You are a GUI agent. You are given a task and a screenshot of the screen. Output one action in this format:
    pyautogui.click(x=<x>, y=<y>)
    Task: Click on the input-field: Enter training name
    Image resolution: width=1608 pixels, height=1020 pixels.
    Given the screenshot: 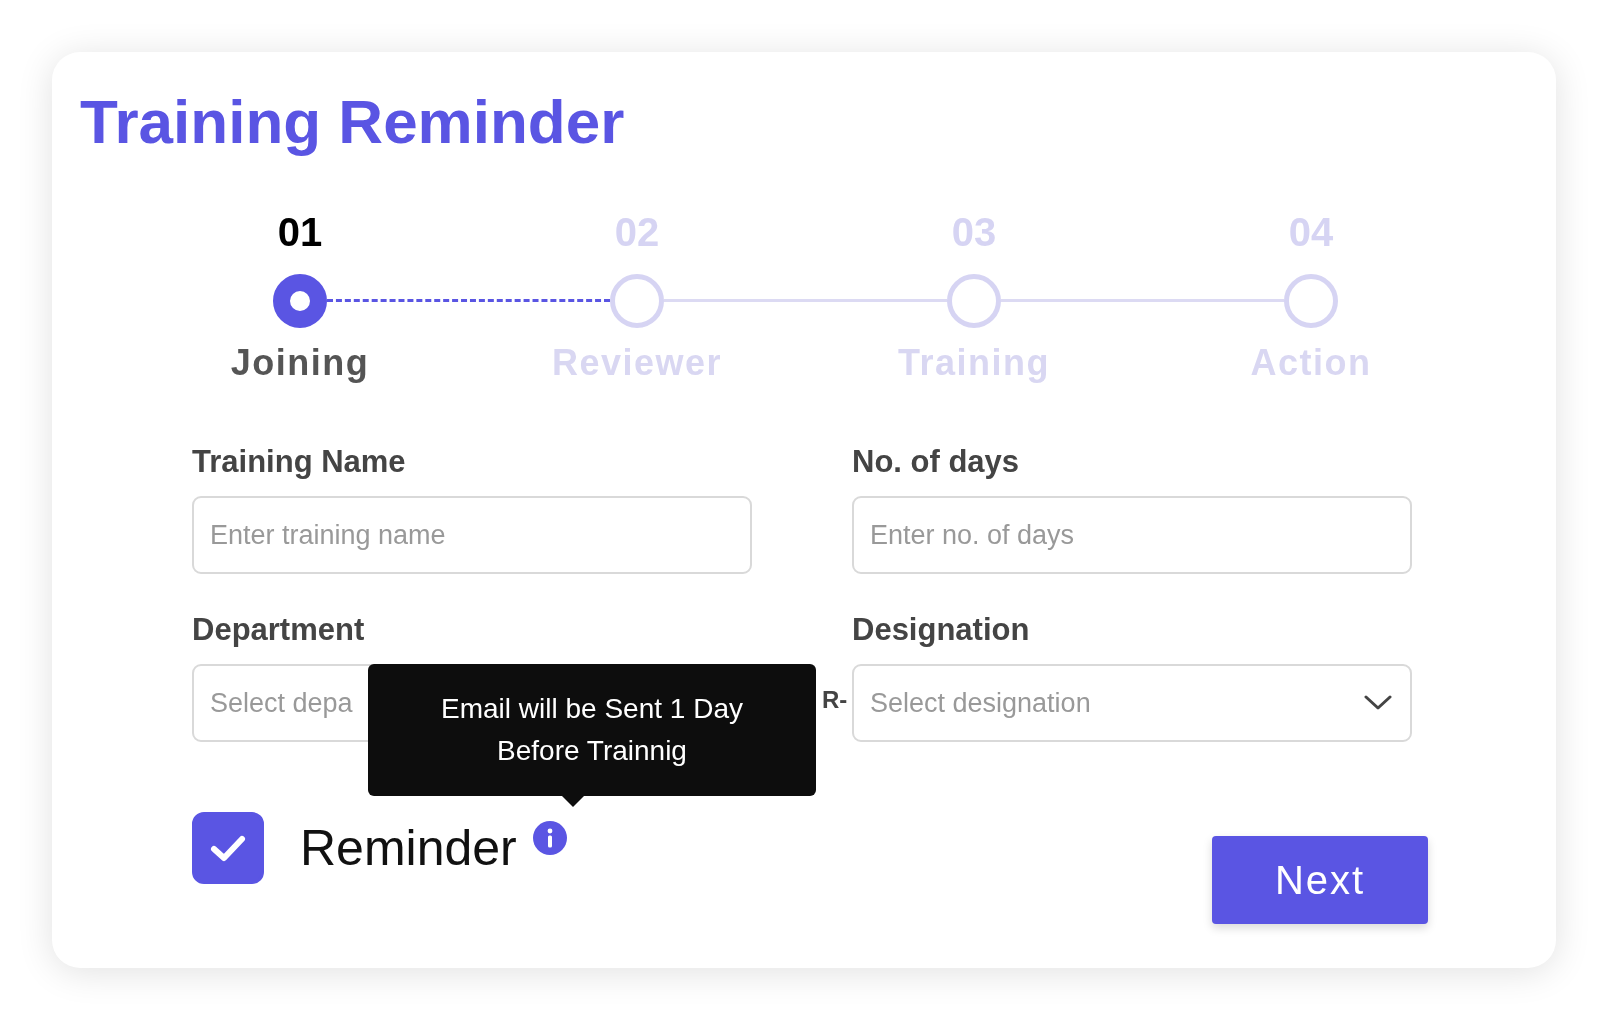 What is the action you would take?
    pyautogui.click(x=472, y=535)
    